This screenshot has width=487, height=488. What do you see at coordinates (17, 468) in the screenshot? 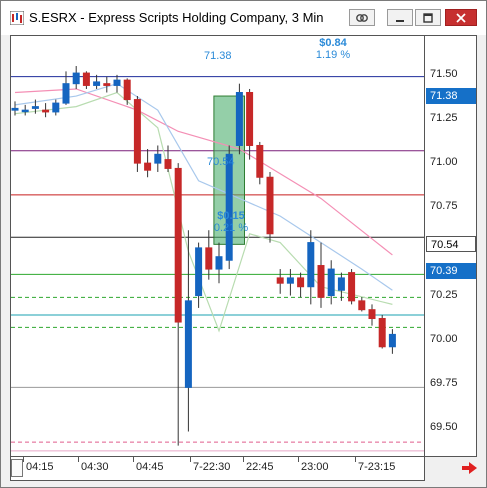
I see `time-axis-corner-box` at bounding box center [17, 468].